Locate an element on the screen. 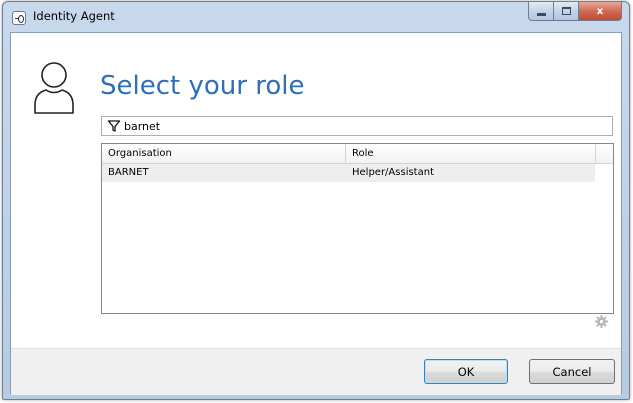 The image size is (633, 403). user-avatar-icon is located at coordinates (54, 88).